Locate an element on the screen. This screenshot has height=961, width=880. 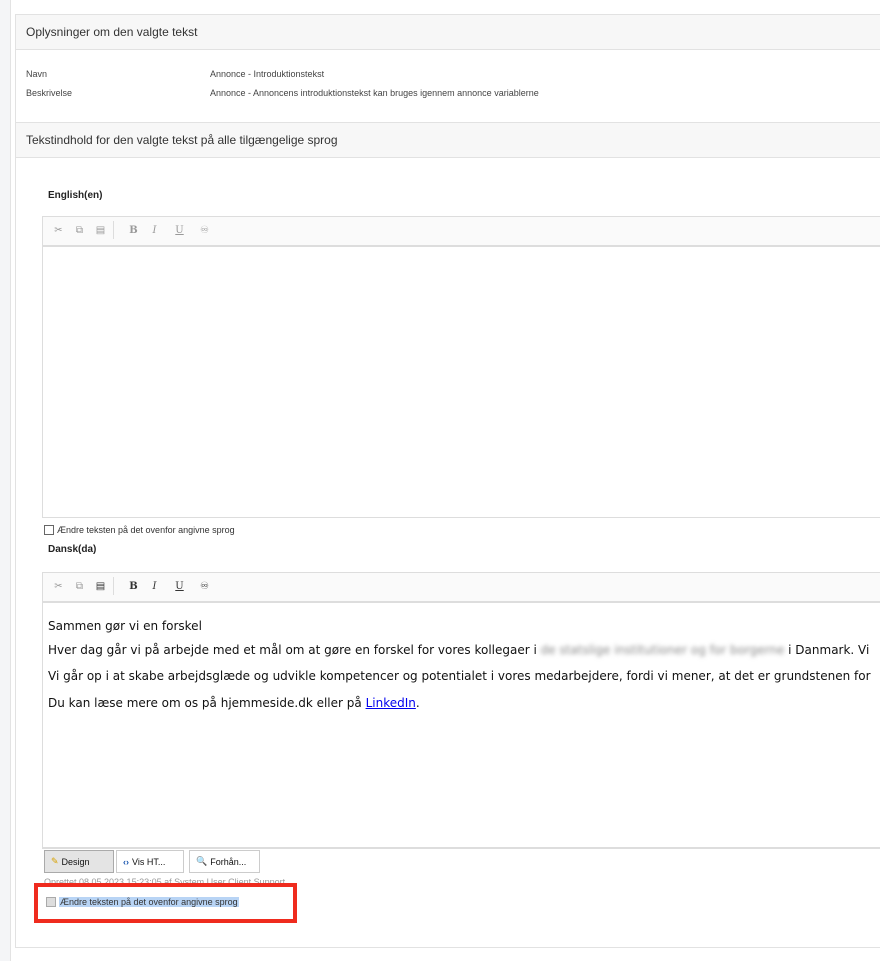
english-label: English(en) is located at coordinates (75, 195).